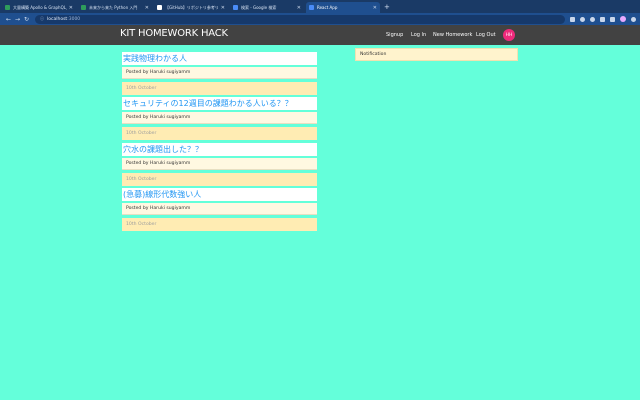  Describe the element at coordinates (387, 7) in the screenshot. I see `new-tab-icon: +` at that location.